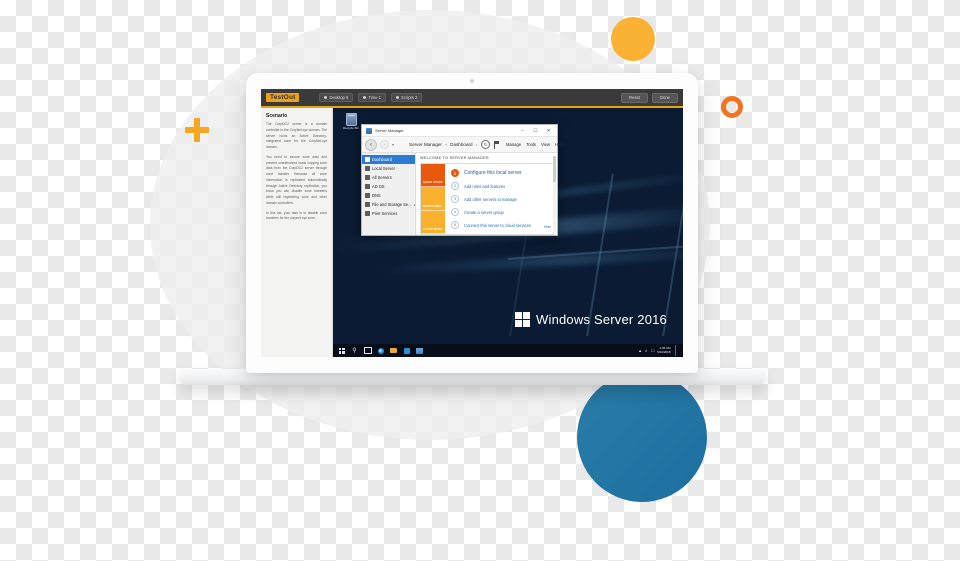  What do you see at coordinates (393, 350) in the screenshot?
I see `file-explorer-icon` at bounding box center [393, 350].